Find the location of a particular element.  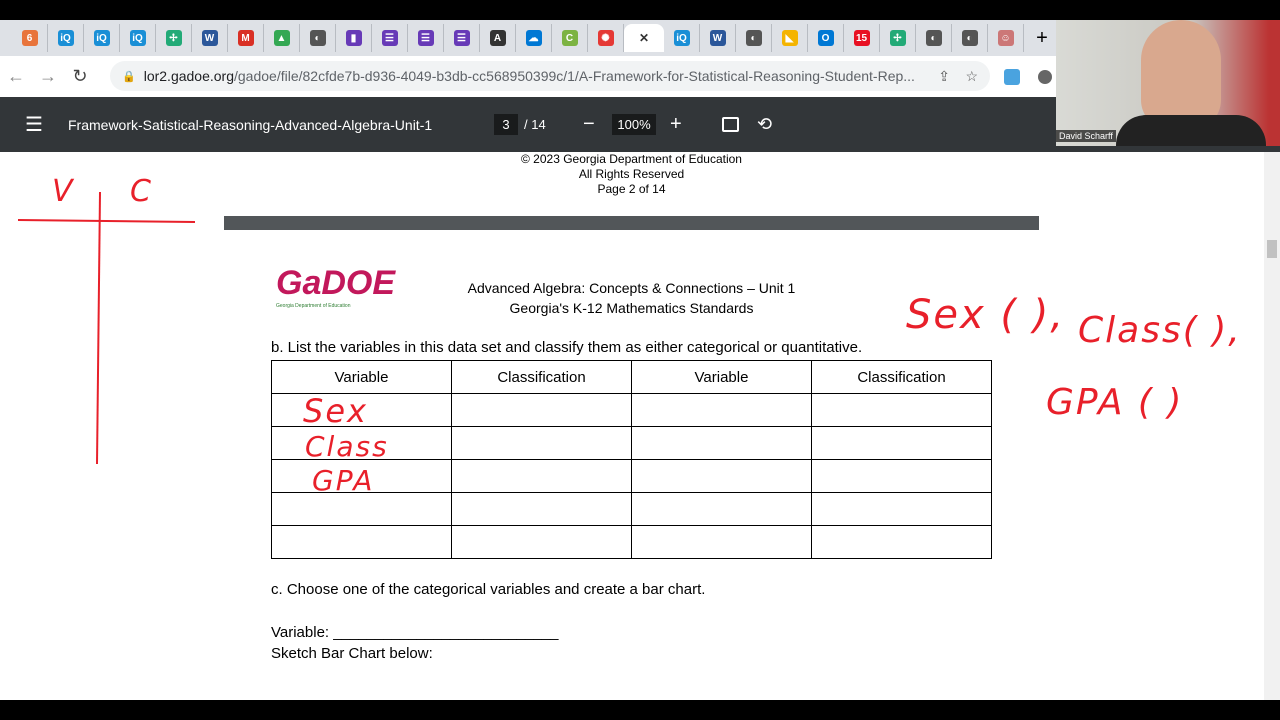

browser-tab: ▲ is located at coordinates (282, 38).